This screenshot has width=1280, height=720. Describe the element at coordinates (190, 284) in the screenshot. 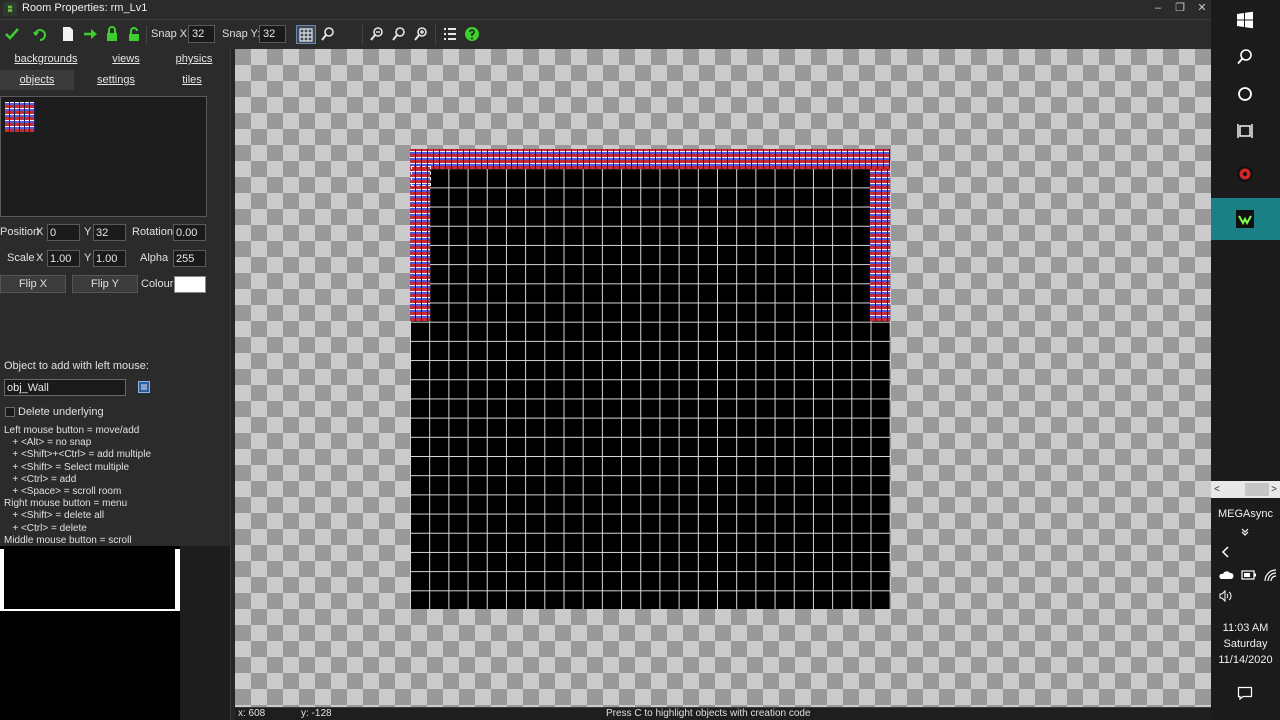

I see `colour-swatch` at that location.